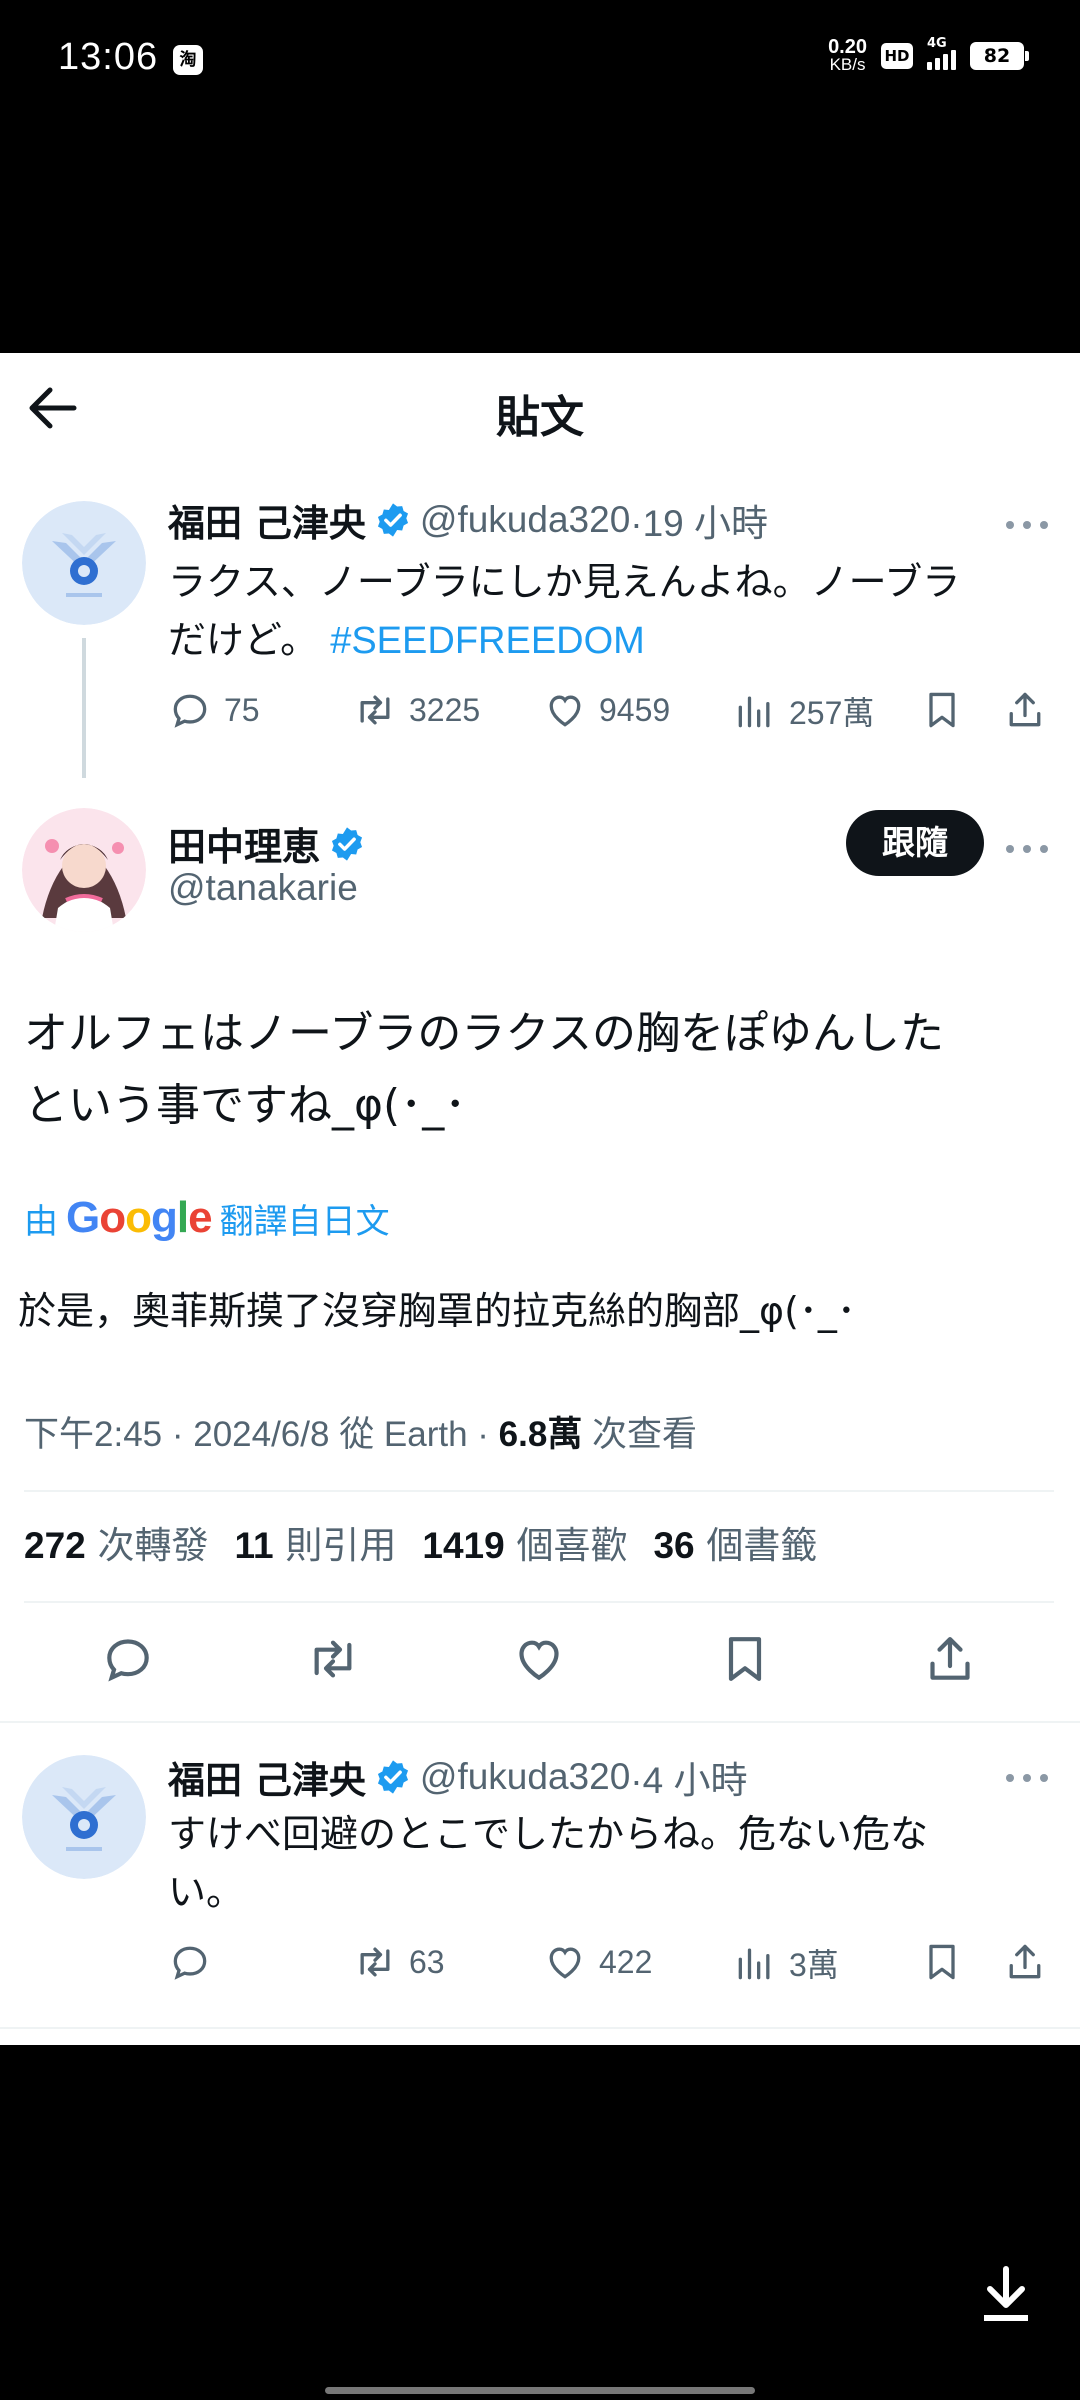 The width and height of the screenshot is (1080, 2400). What do you see at coordinates (263, 888) in the screenshot?
I see `author-handle: @tanakarie` at bounding box center [263, 888].